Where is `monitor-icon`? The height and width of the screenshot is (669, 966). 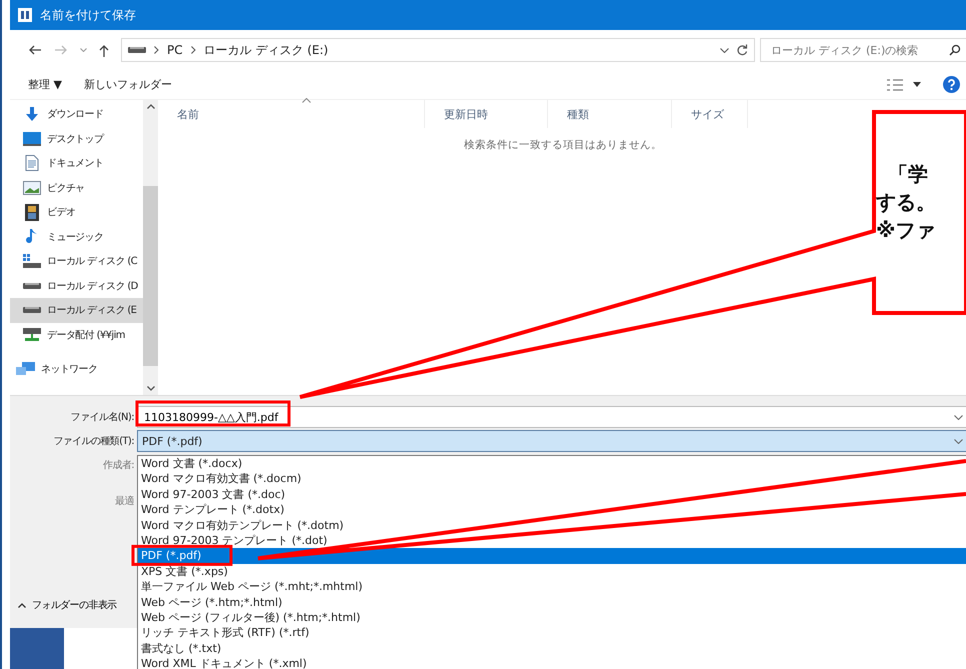
monitor-icon is located at coordinates (32, 139).